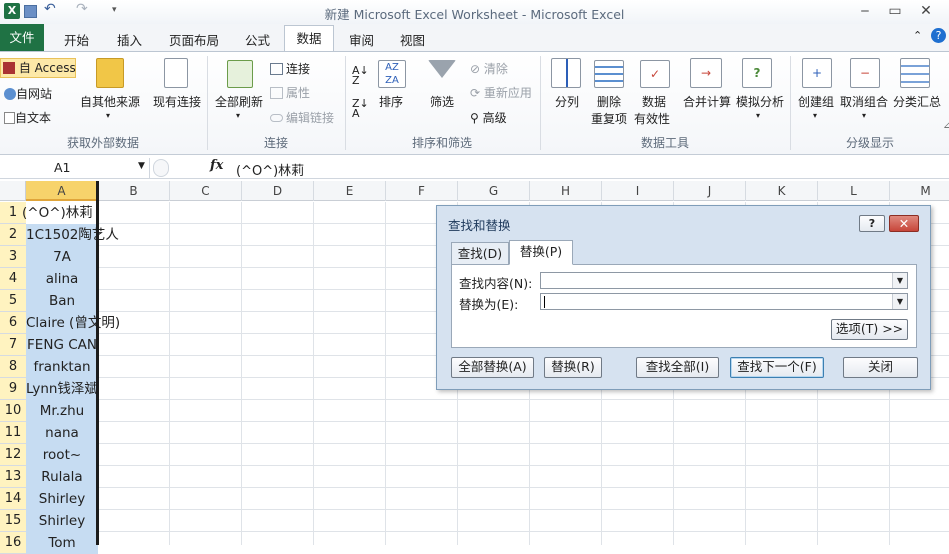 The width and height of the screenshot is (949, 554). Describe the element at coordinates (38, 68) in the screenshot. I see `from-access-button: 自 Access` at that location.